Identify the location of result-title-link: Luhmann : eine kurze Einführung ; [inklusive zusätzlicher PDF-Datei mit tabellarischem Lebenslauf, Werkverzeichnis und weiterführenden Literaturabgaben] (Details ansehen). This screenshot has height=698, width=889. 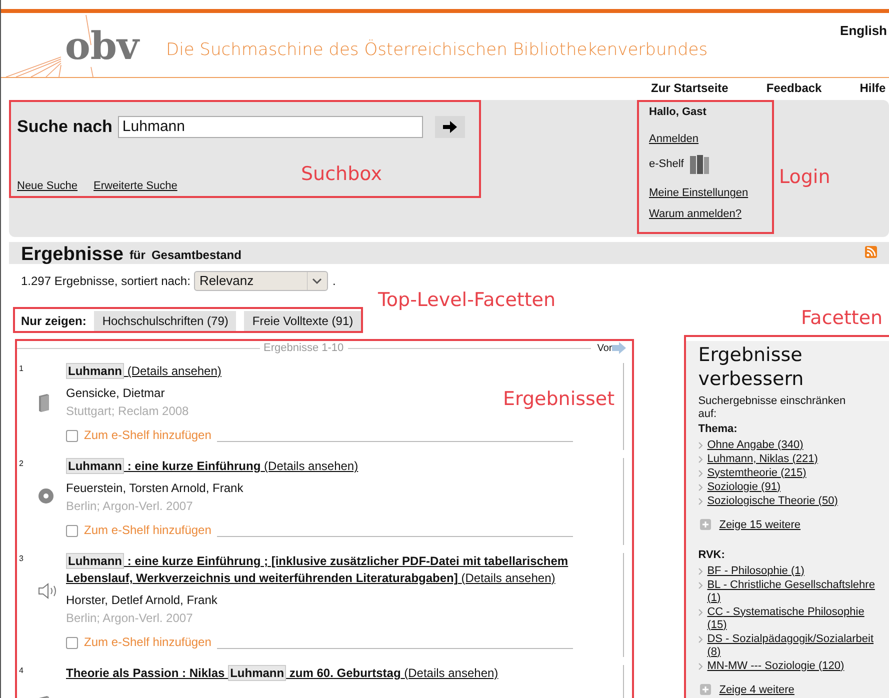
(325, 570).